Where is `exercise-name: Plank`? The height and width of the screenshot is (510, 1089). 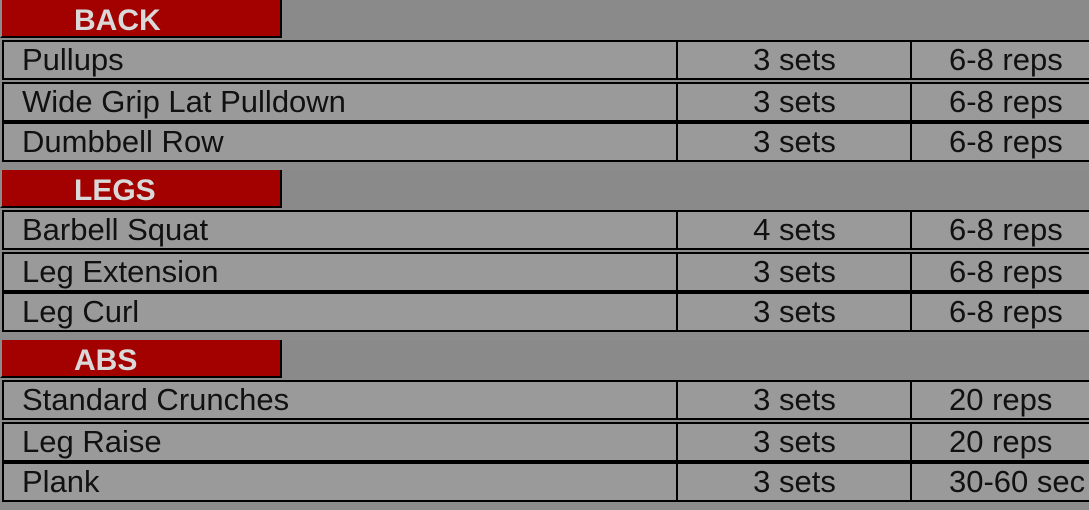 exercise-name: Plank is located at coordinates (340, 482).